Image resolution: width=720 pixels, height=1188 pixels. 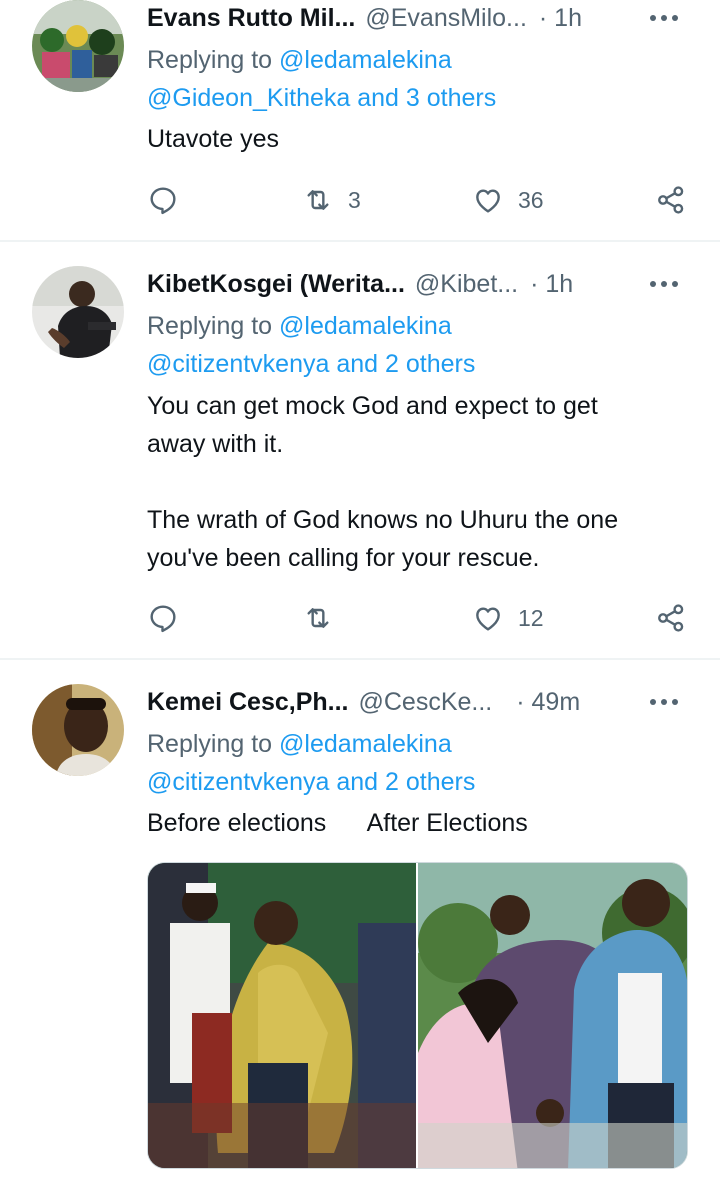 I want to click on media-image-before, so click(x=282, y=1015).